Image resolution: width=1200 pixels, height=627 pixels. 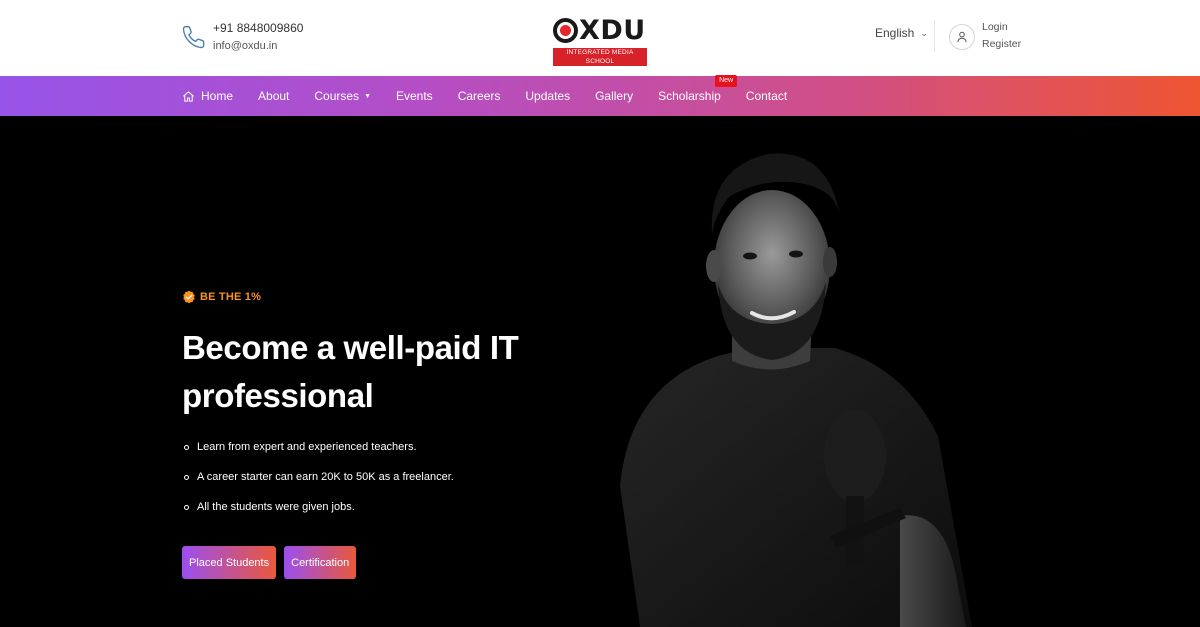 What do you see at coordinates (229, 562) in the screenshot?
I see `placed-students-button: Placed Students` at bounding box center [229, 562].